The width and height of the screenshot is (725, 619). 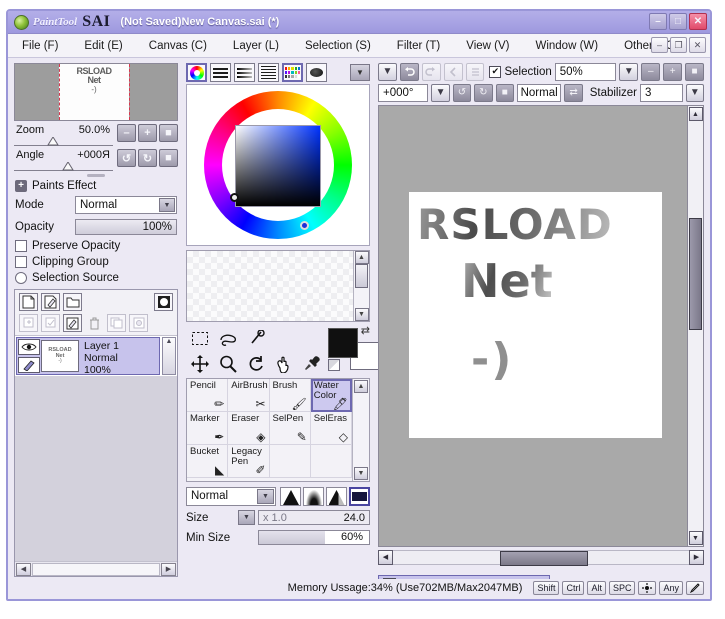 What do you see at coordinates (658, 21) in the screenshot?
I see `window-minimize-button: –` at bounding box center [658, 21].